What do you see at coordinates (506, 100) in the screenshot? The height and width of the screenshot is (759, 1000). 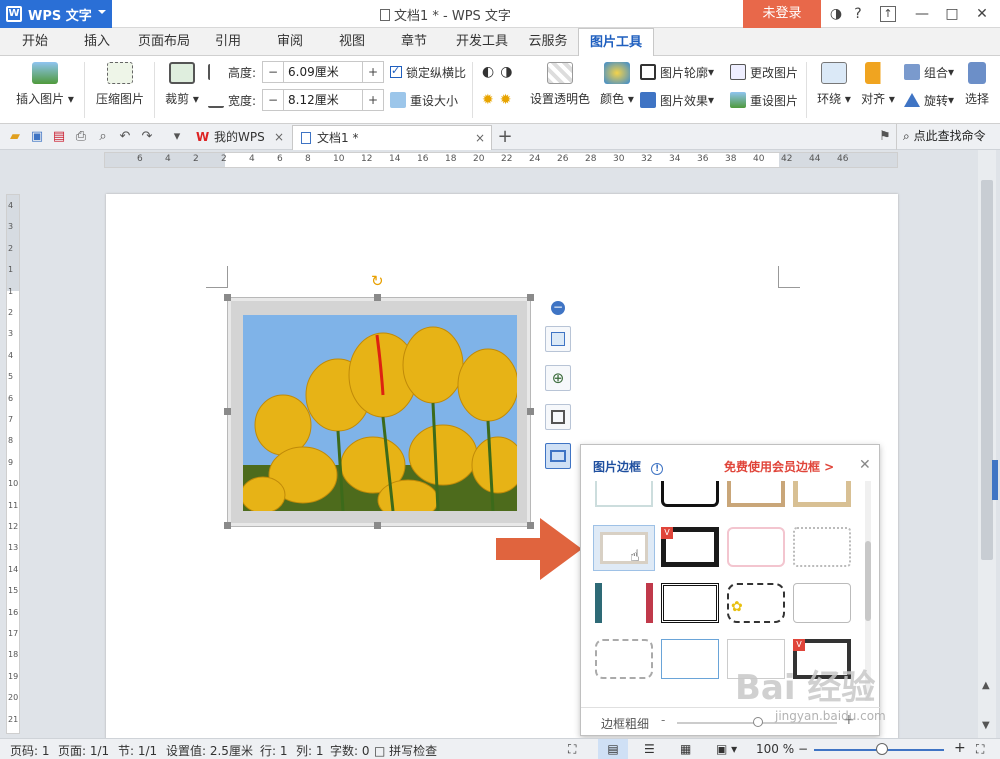 I see `brightness-decrease-icon: ✹` at bounding box center [506, 100].